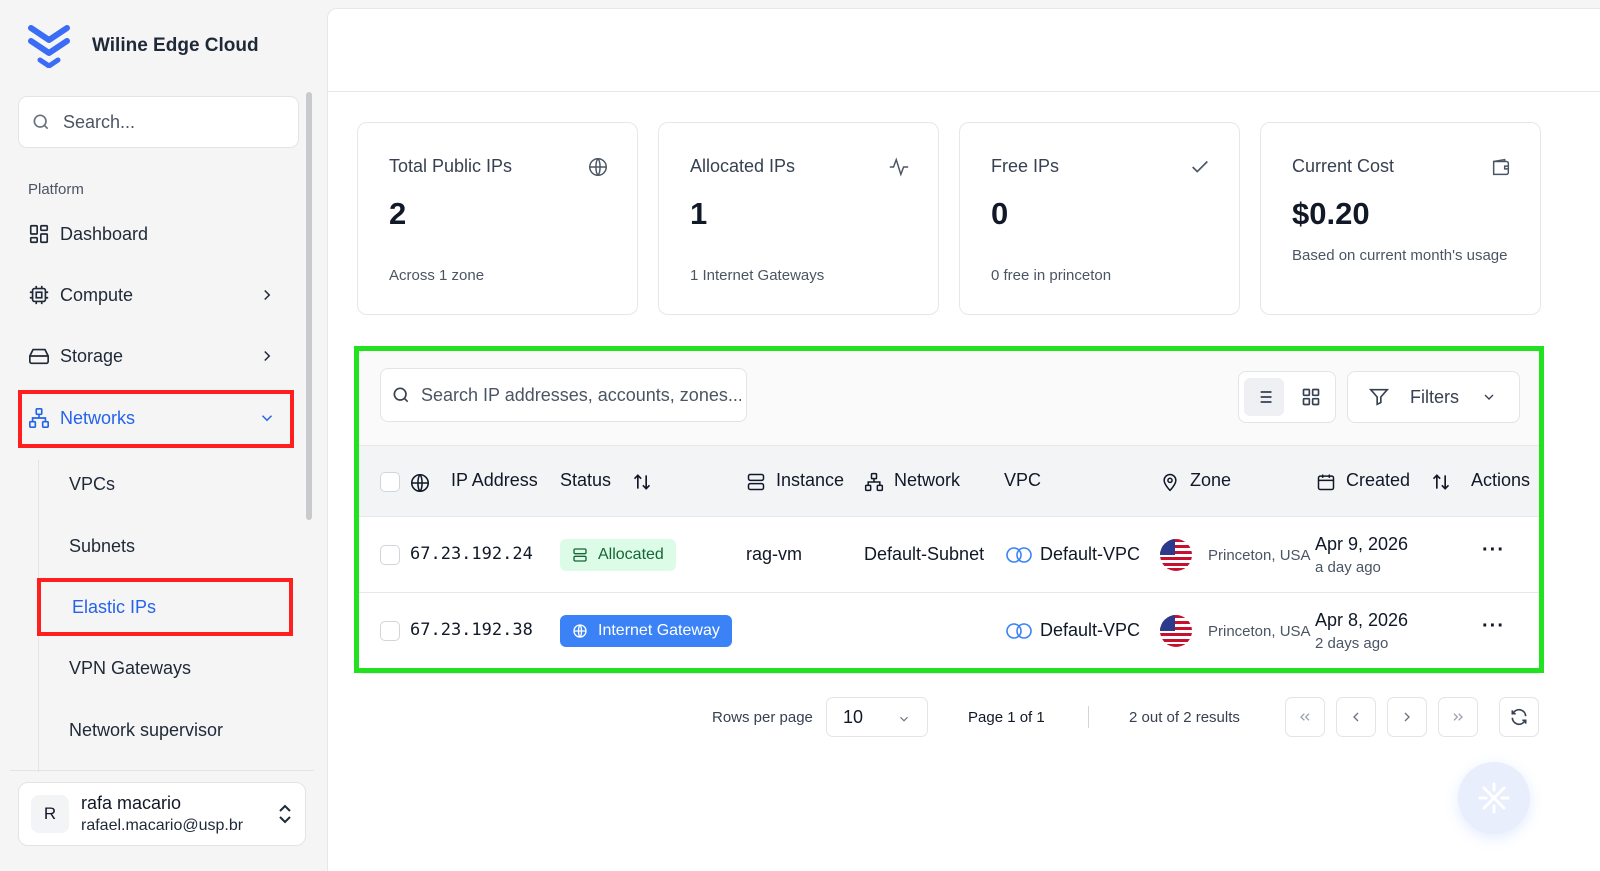 This screenshot has width=1600, height=871. Describe the element at coordinates (471, 554) in the screenshot. I see `ip-address: 67.23.192.24` at that location.